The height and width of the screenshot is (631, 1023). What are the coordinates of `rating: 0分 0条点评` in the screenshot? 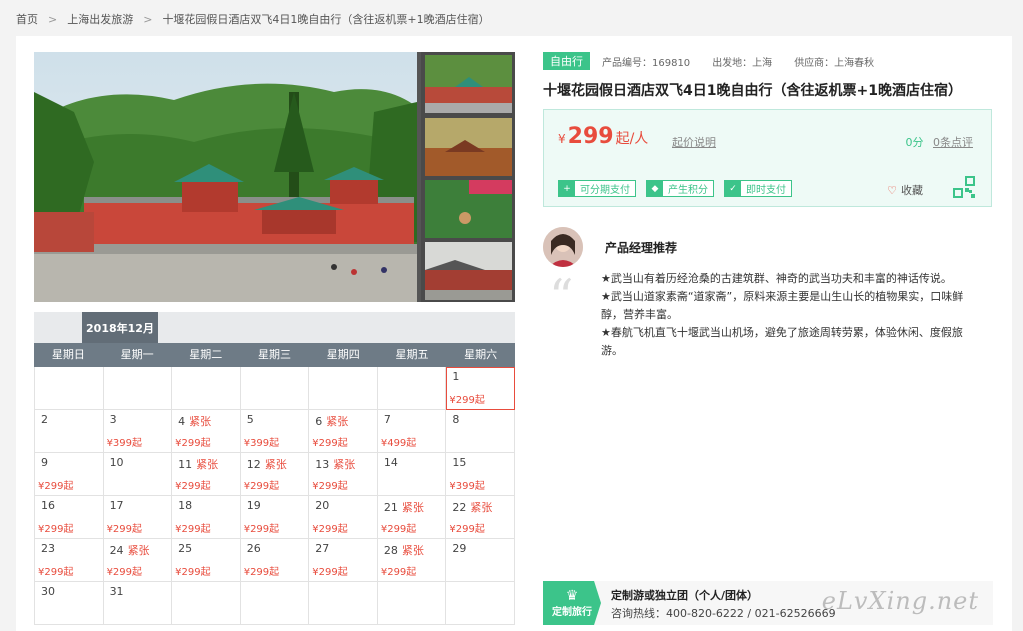 It's located at (940, 142).